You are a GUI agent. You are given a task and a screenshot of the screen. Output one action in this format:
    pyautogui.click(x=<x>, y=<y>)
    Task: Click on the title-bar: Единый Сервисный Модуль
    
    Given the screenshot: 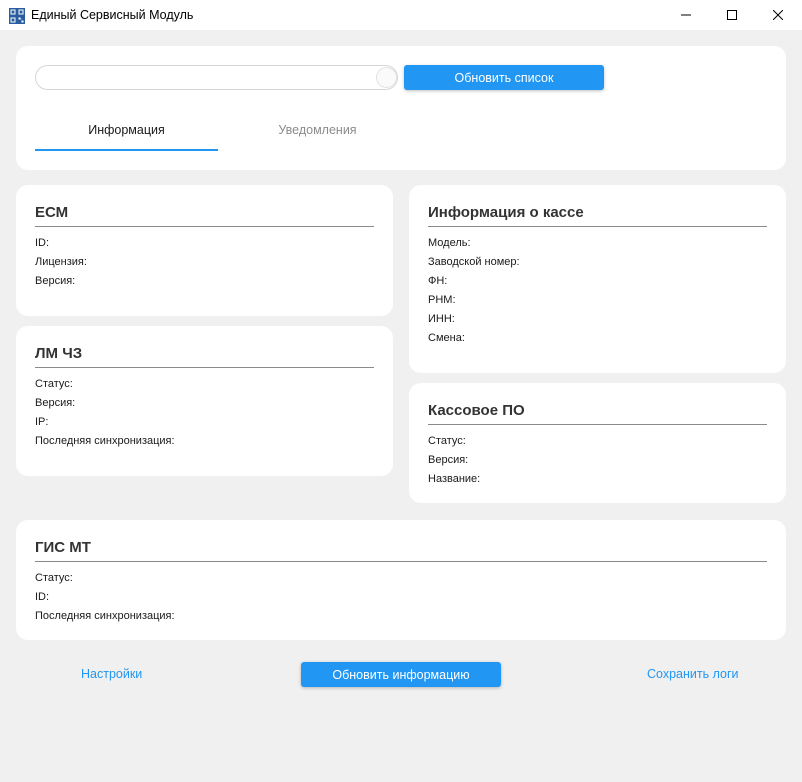 What is the action you would take?
    pyautogui.click(x=401, y=15)
    